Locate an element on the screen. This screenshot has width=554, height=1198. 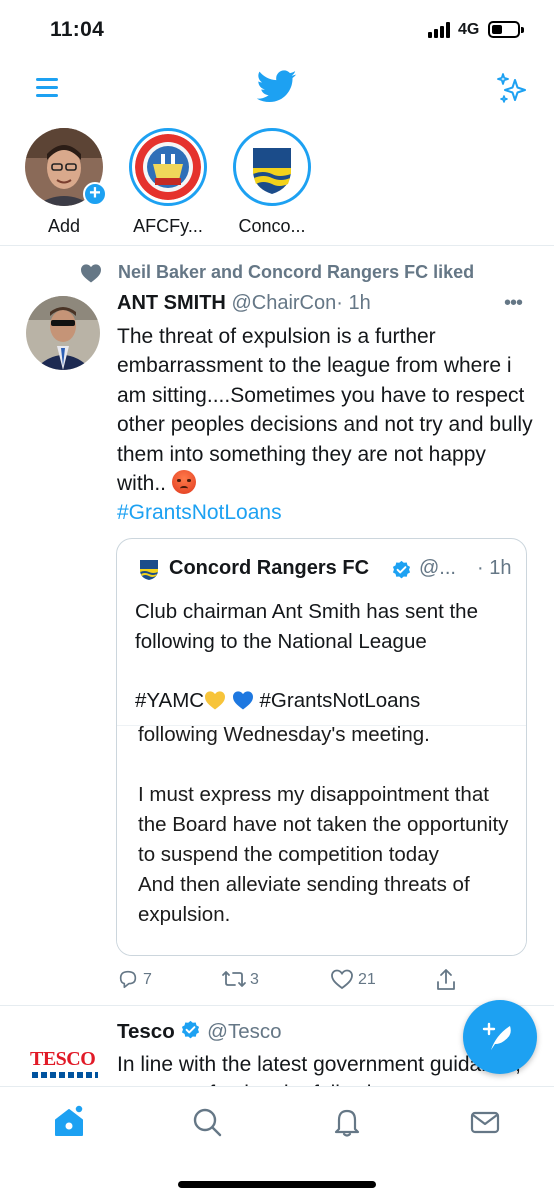
tweet-header: ANT SMITH @ChairCon· 1h is located at coordinates (244, 303).